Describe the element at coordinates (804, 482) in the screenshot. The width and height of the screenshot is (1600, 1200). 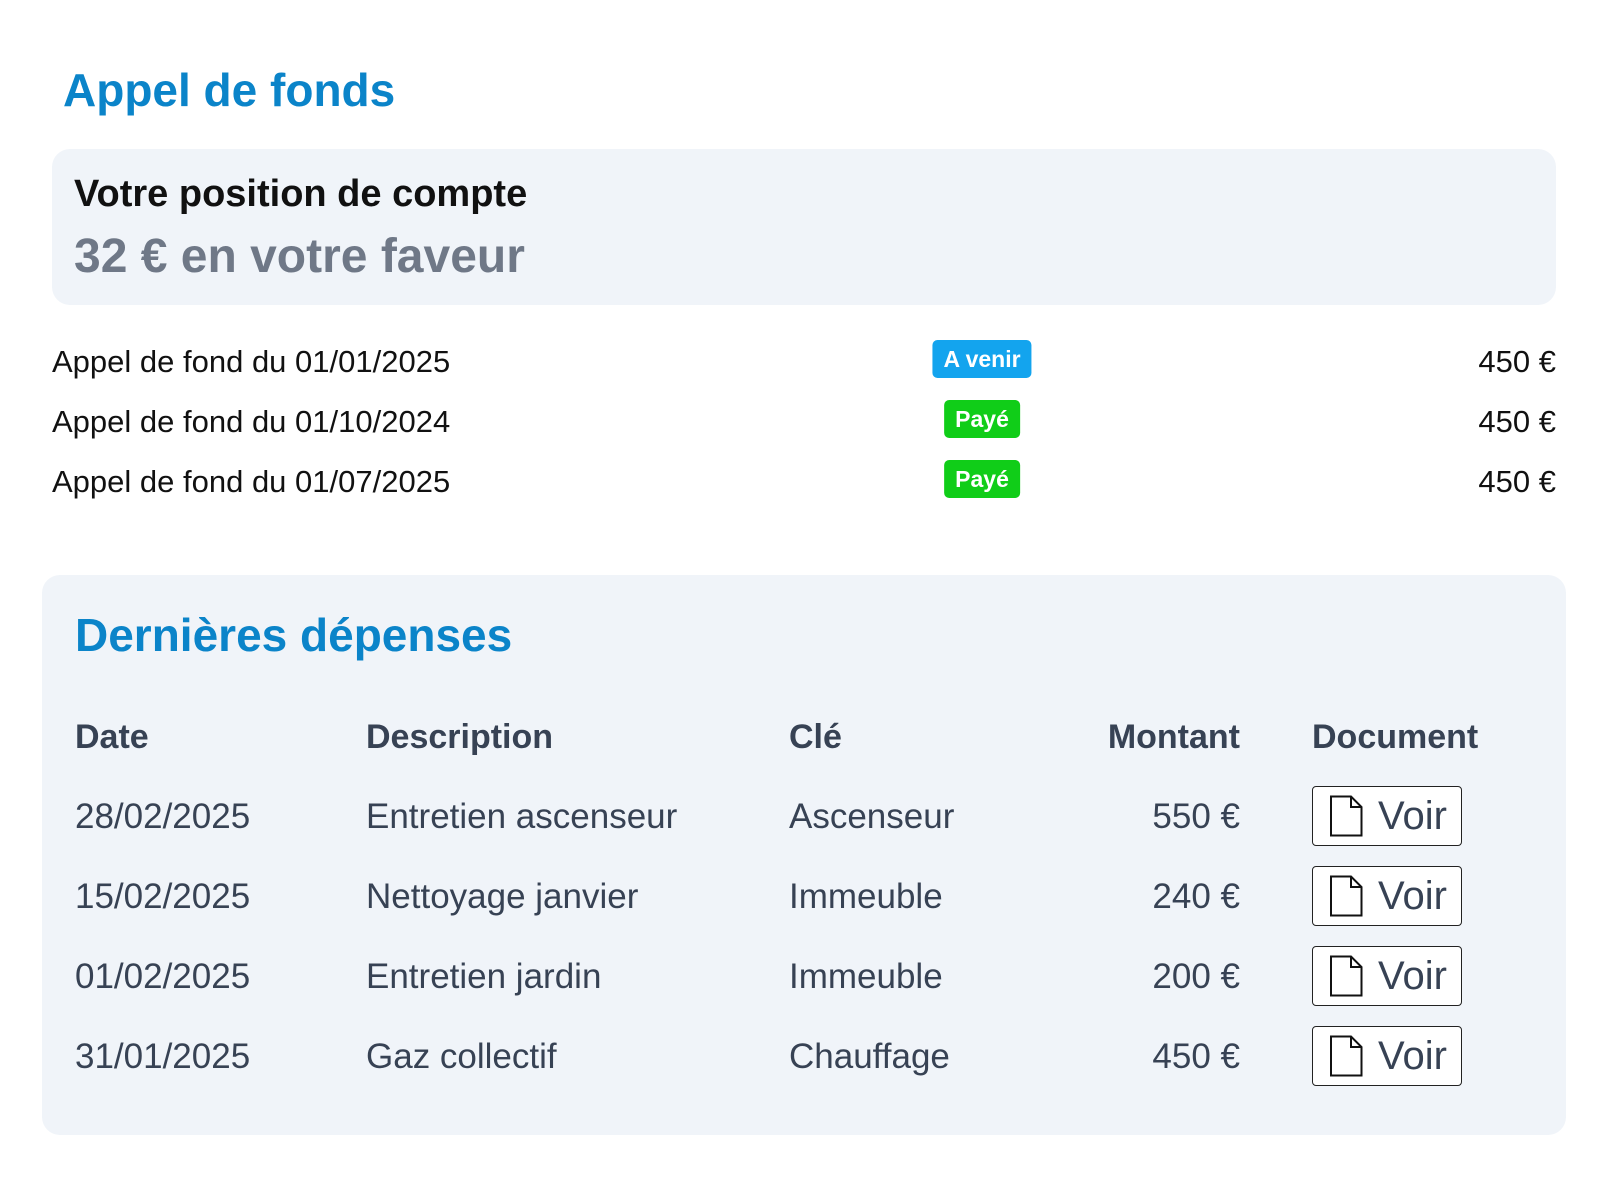
I see `fund-call-row: Appel de fond du 01/07/2025 Payé 450 €` at that location.